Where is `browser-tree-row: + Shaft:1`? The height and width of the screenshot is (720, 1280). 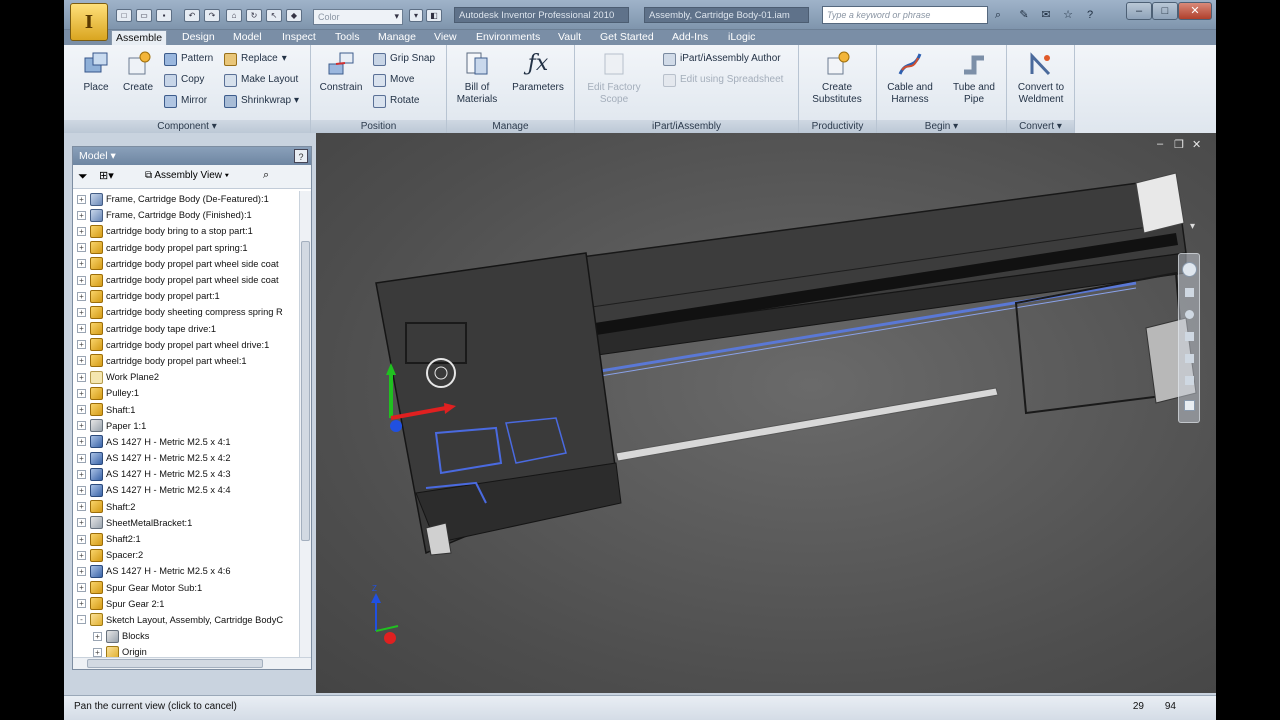
browser-tree-row: + Shaft:1 is located at coordinates (187, 409).